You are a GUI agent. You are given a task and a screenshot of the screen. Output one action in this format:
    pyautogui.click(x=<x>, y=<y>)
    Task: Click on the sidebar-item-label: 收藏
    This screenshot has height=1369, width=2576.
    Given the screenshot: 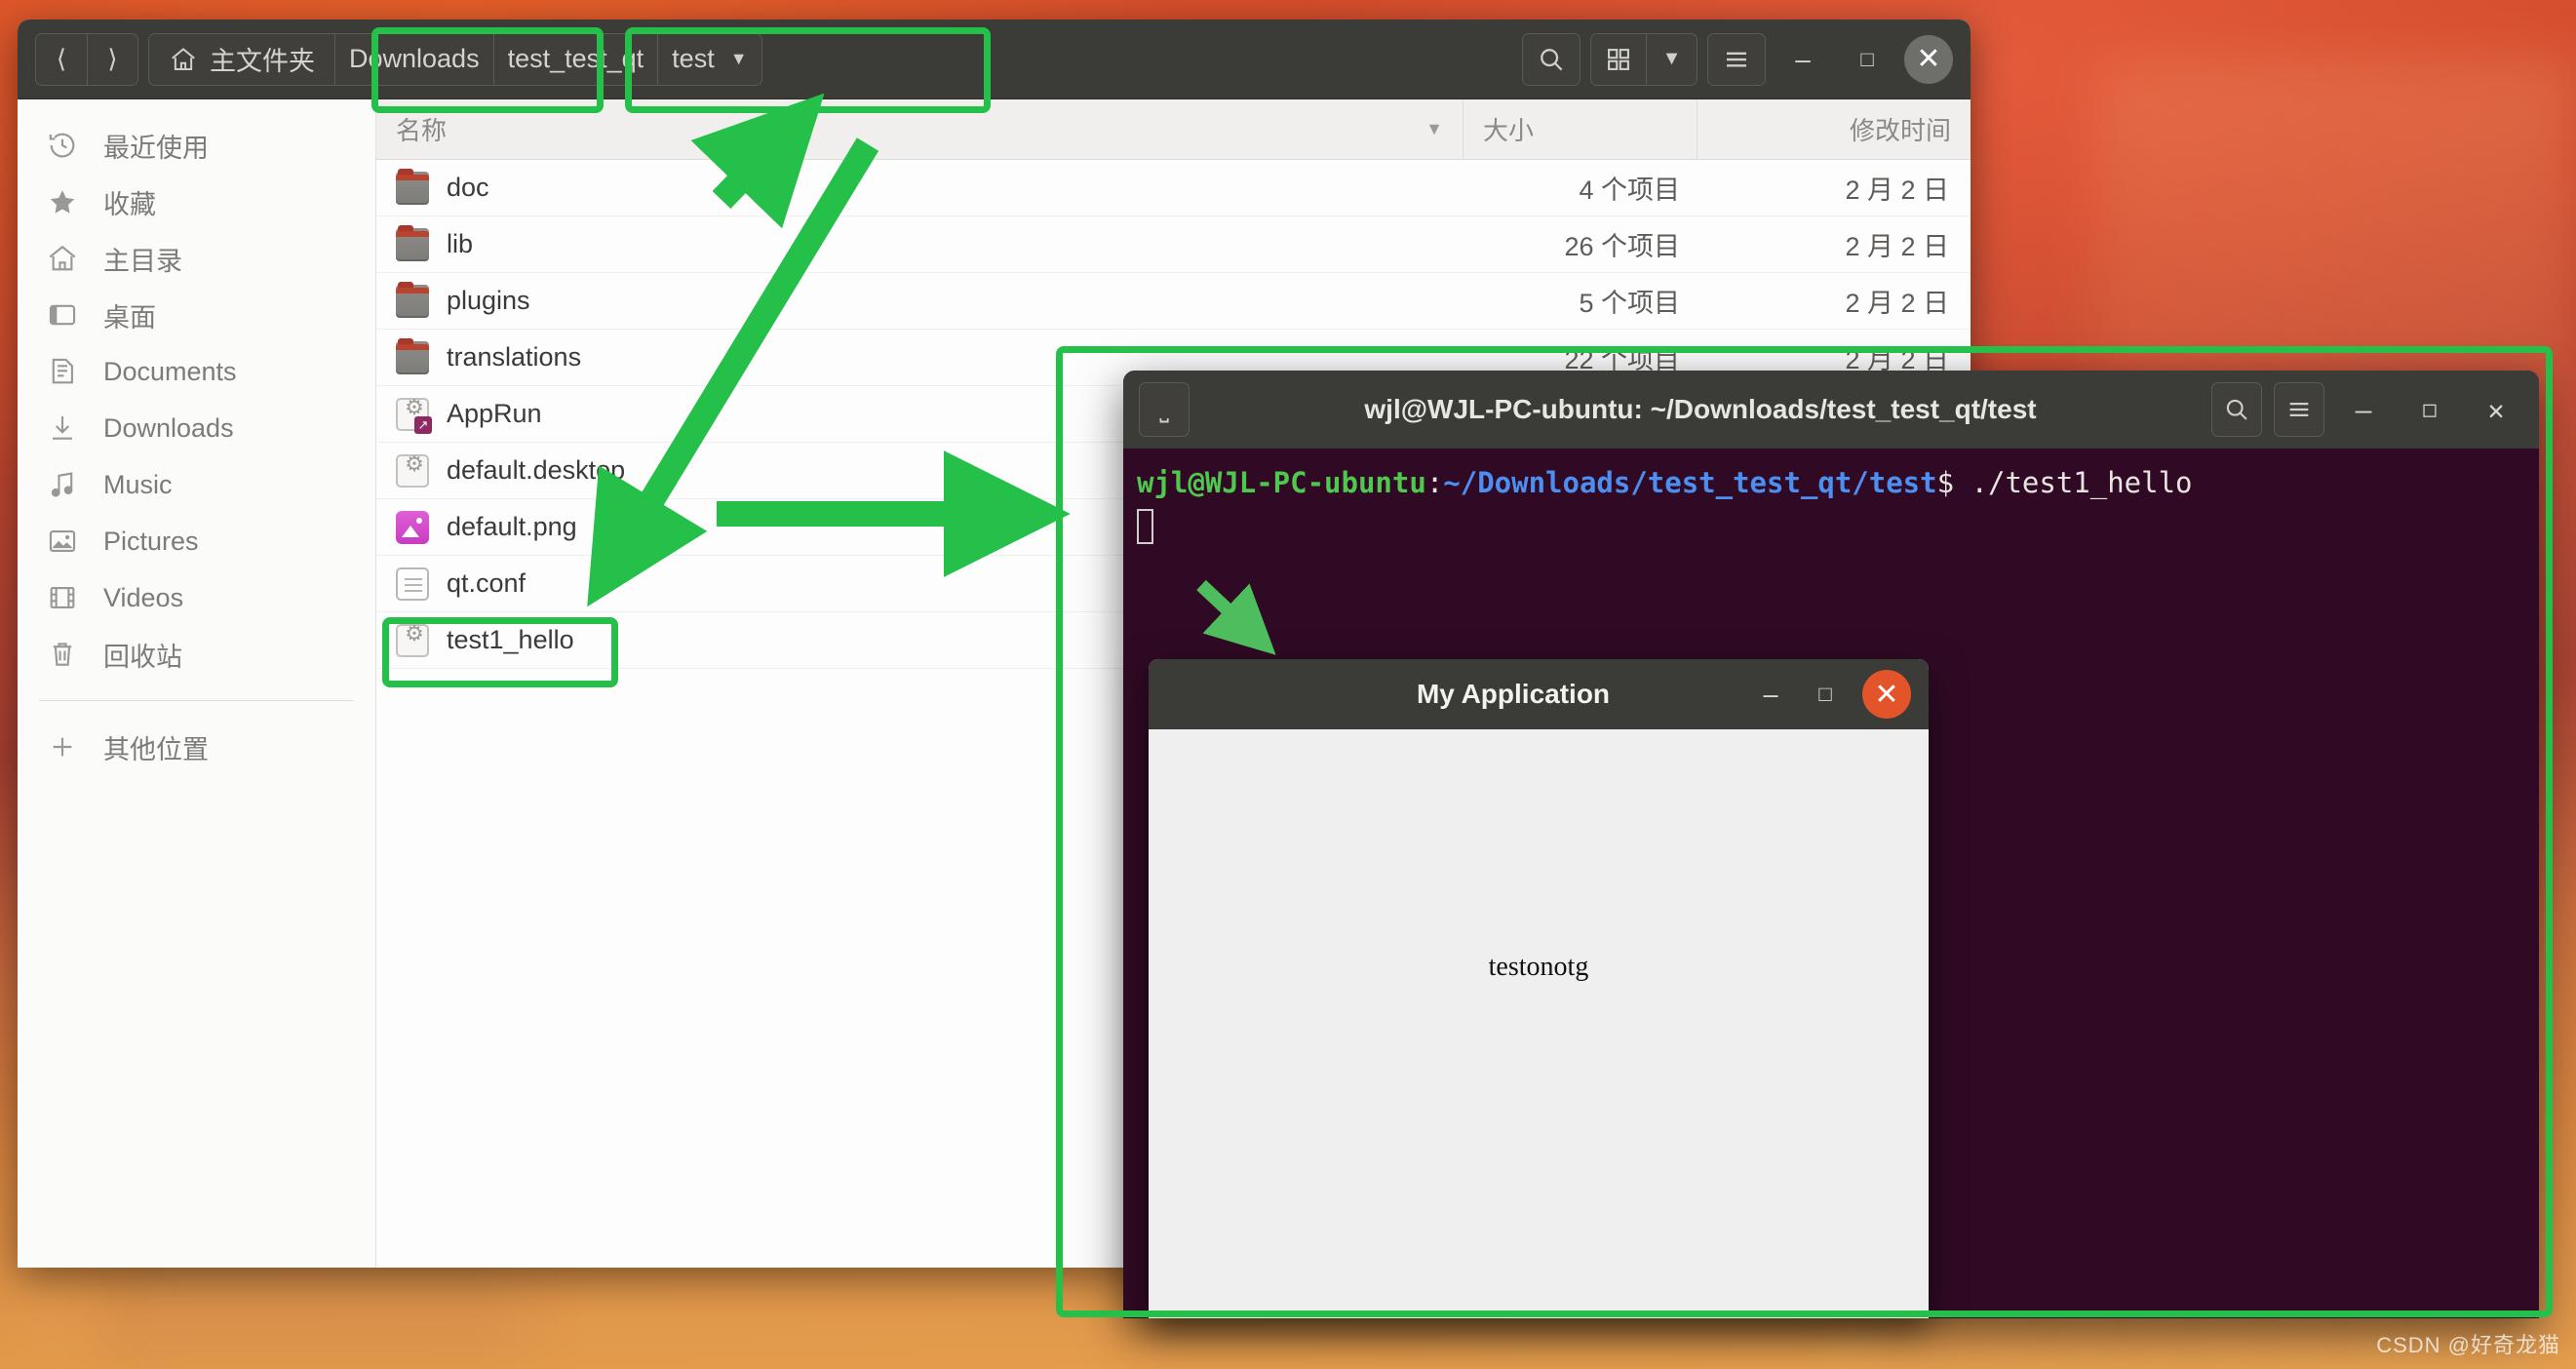 What is the action you would take?
    pyautogui.click(x=129, y=204)
    